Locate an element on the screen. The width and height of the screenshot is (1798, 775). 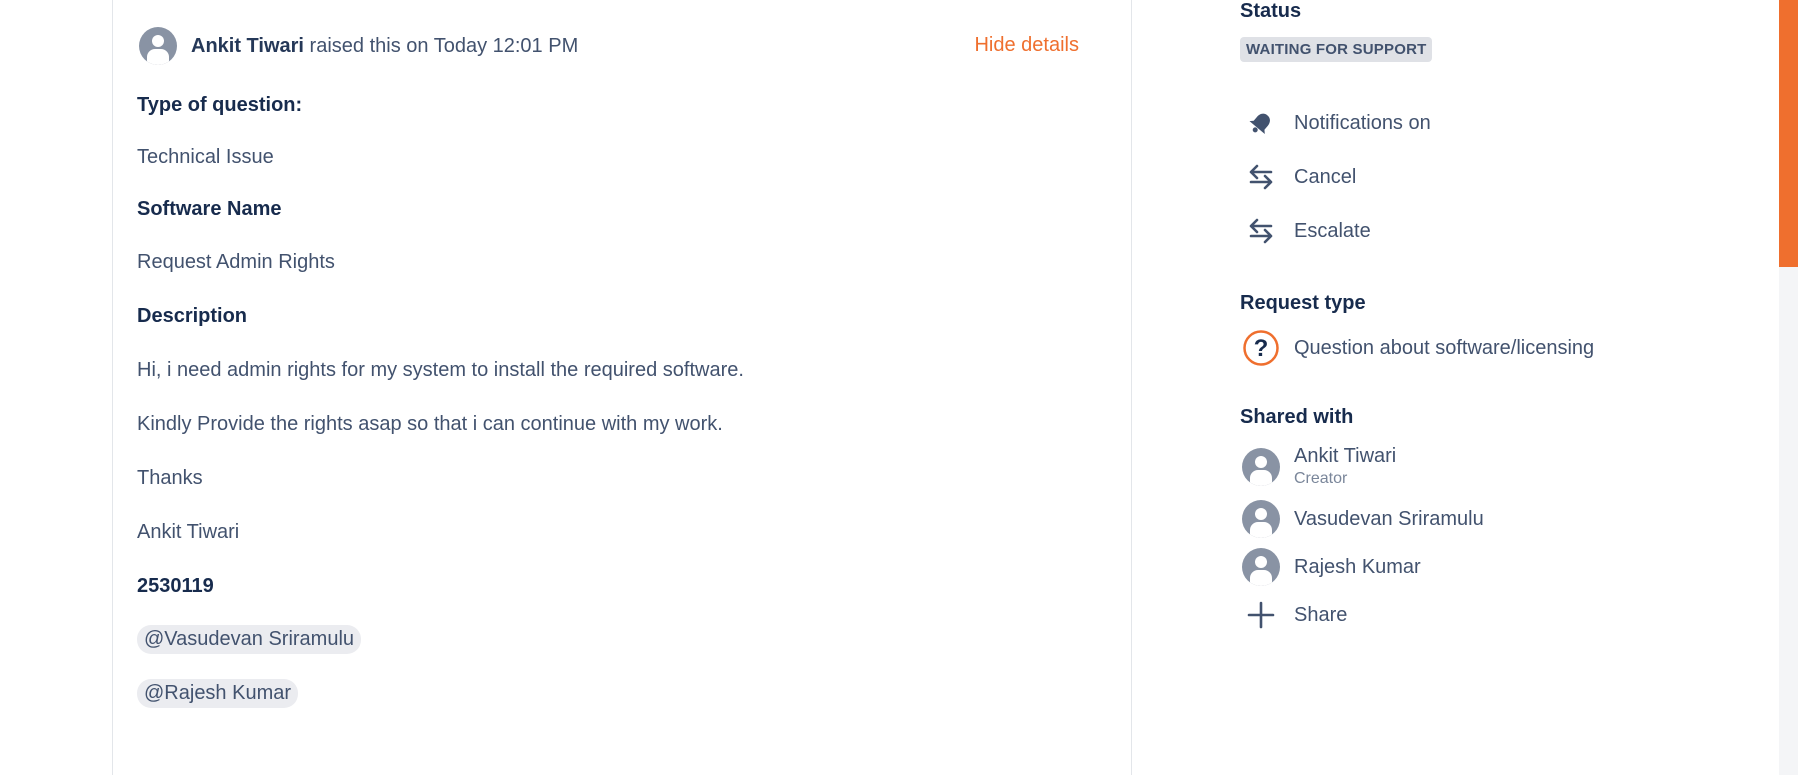
shared-person: Ankit Tiwari Creator is located at coordinates (1318, 466).